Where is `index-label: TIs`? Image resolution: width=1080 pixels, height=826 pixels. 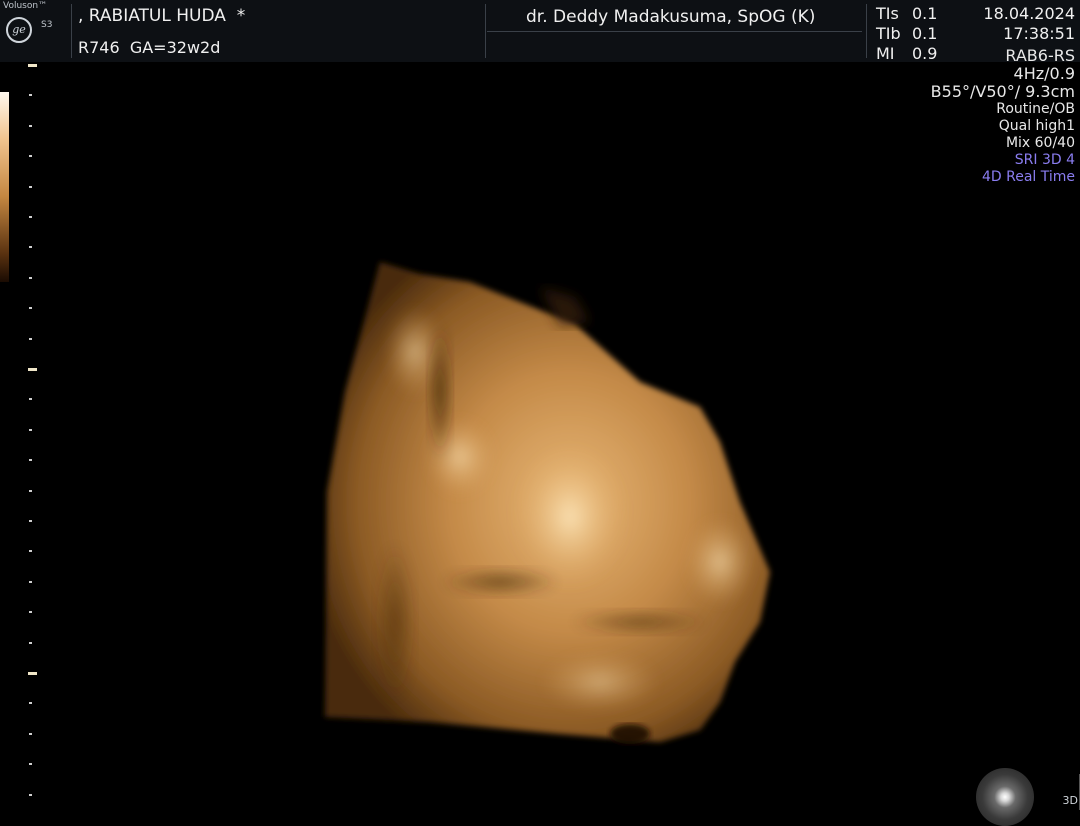 index-label: TIs is located at coordinates (887, 13).